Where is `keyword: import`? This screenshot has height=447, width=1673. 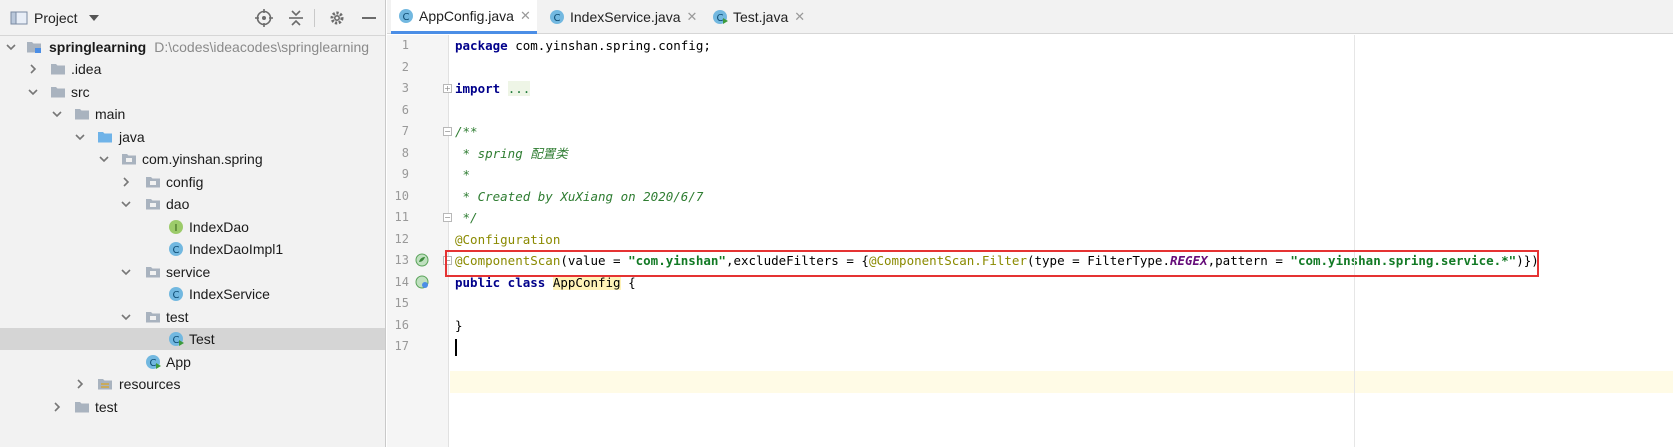
keyword: import is located at coordinates (478, 88).